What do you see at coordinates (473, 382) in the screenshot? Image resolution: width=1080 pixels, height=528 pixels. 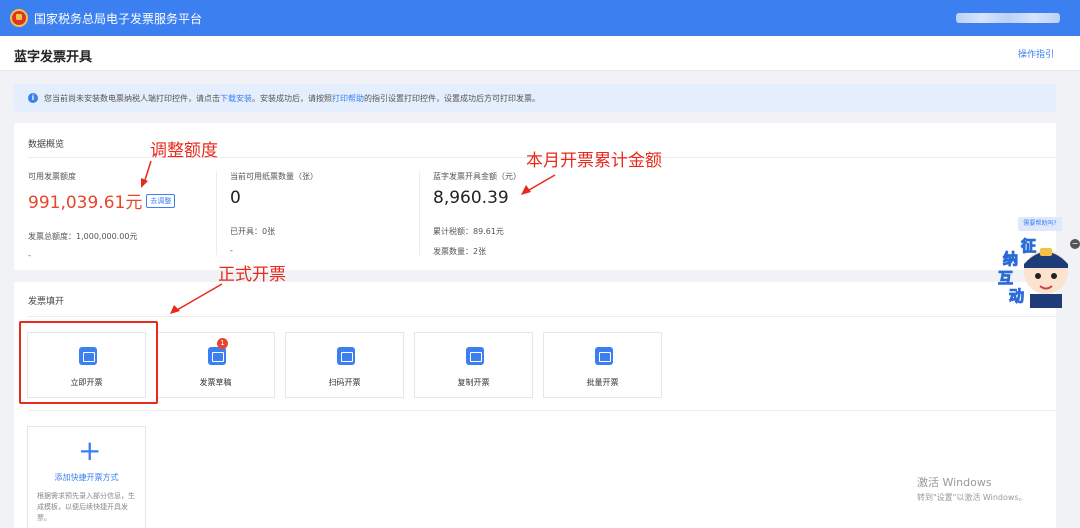 I see `tile-label: 复制开票` at bounding box center [473, 382].